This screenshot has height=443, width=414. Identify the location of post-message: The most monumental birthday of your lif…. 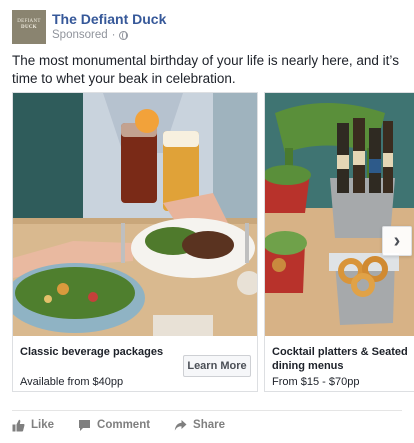
(205, 69).